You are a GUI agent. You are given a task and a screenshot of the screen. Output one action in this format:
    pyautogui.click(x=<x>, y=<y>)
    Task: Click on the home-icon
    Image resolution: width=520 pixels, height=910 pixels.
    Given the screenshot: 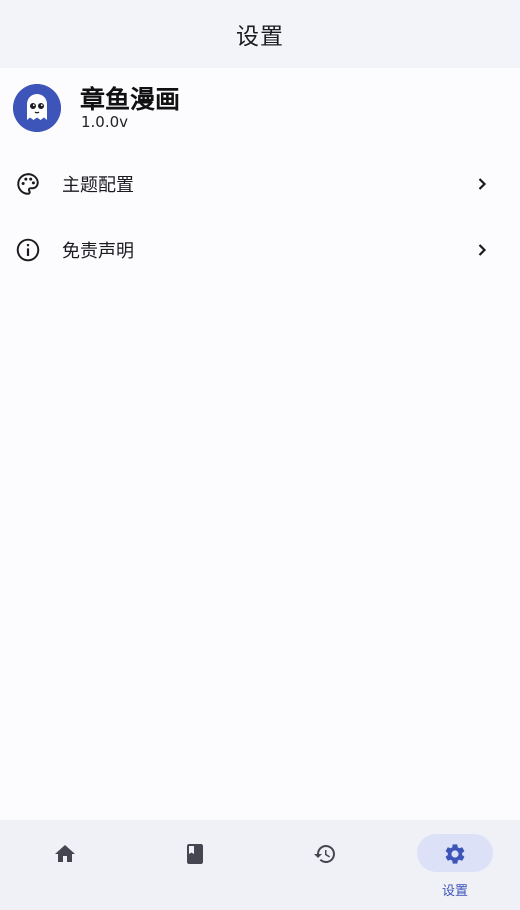 What is the action you would take?
    pyautogui.click(x=65, y=853)
    